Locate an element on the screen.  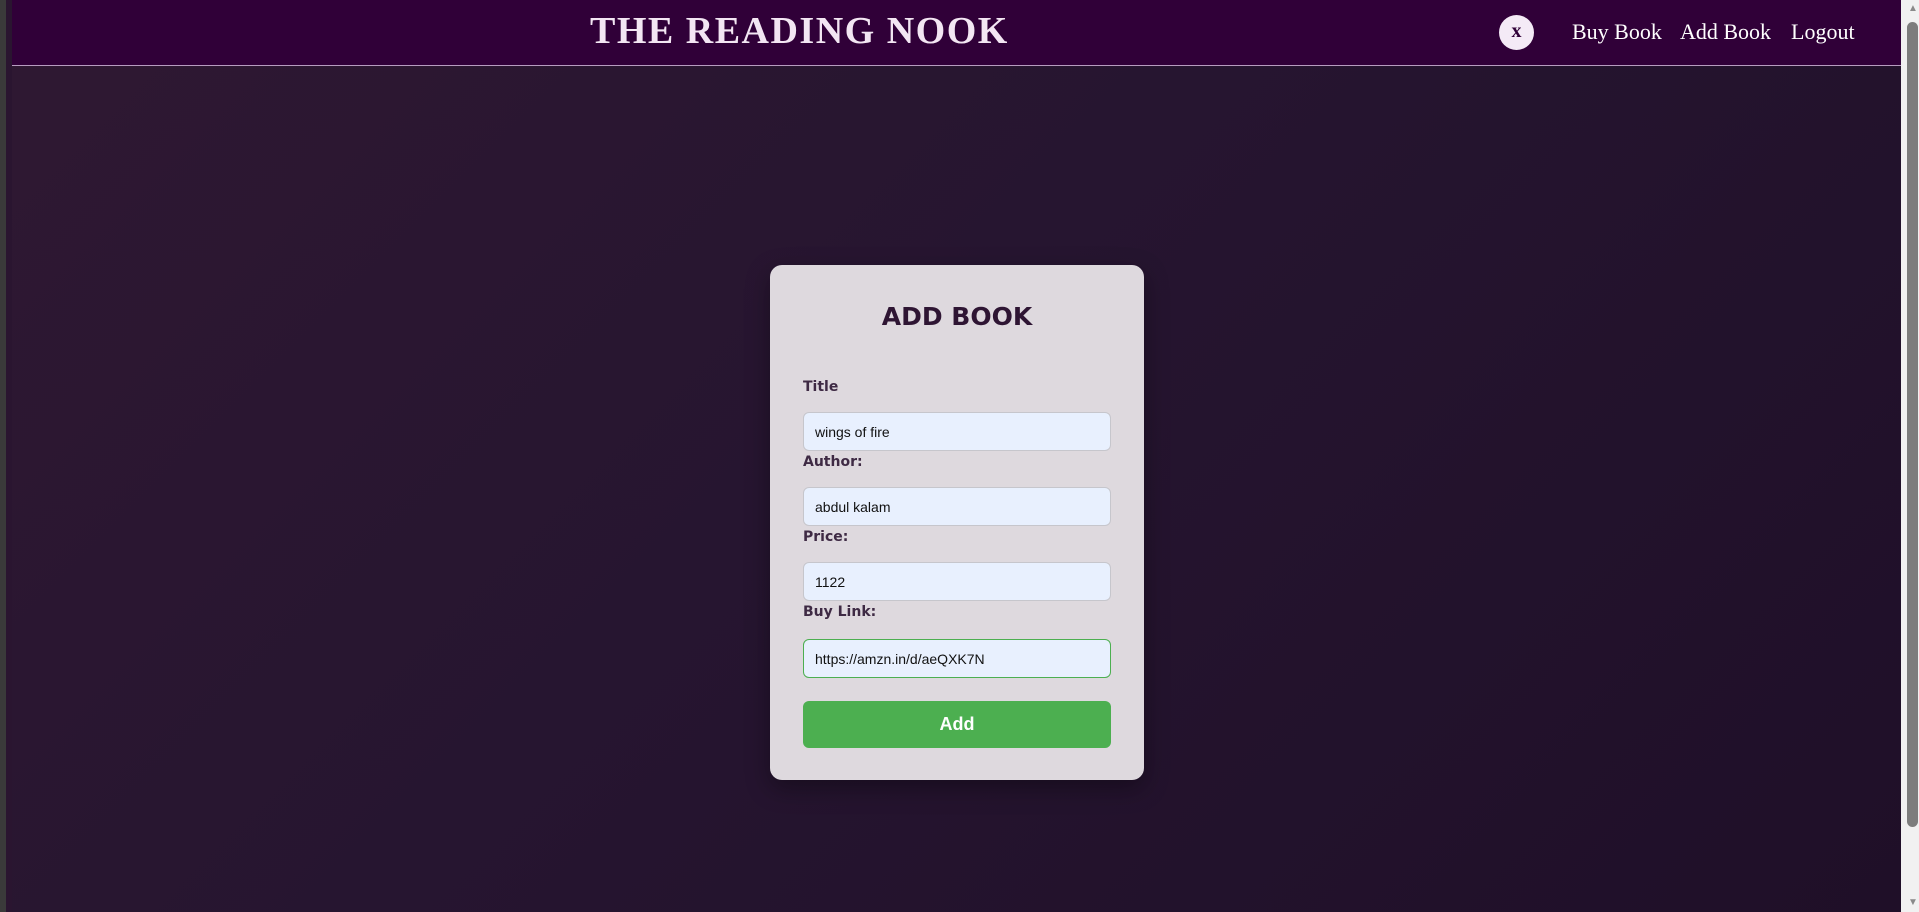
title-input is located at coordinates (957, 431).